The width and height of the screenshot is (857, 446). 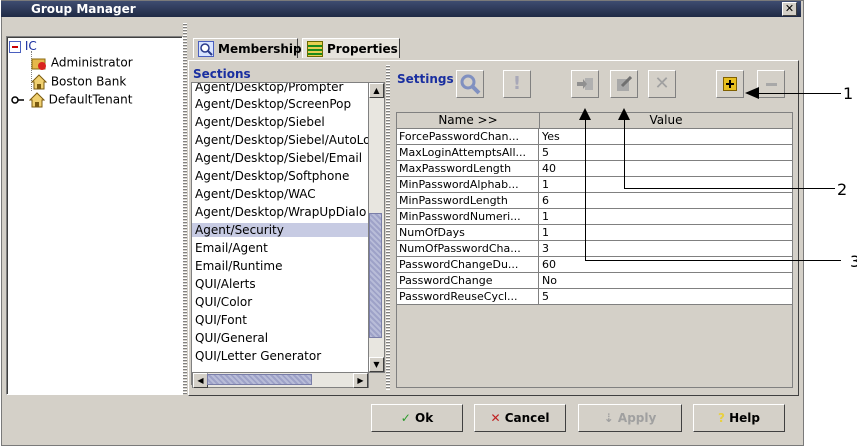 I want to click on import-button, so click(x=585, y=84).